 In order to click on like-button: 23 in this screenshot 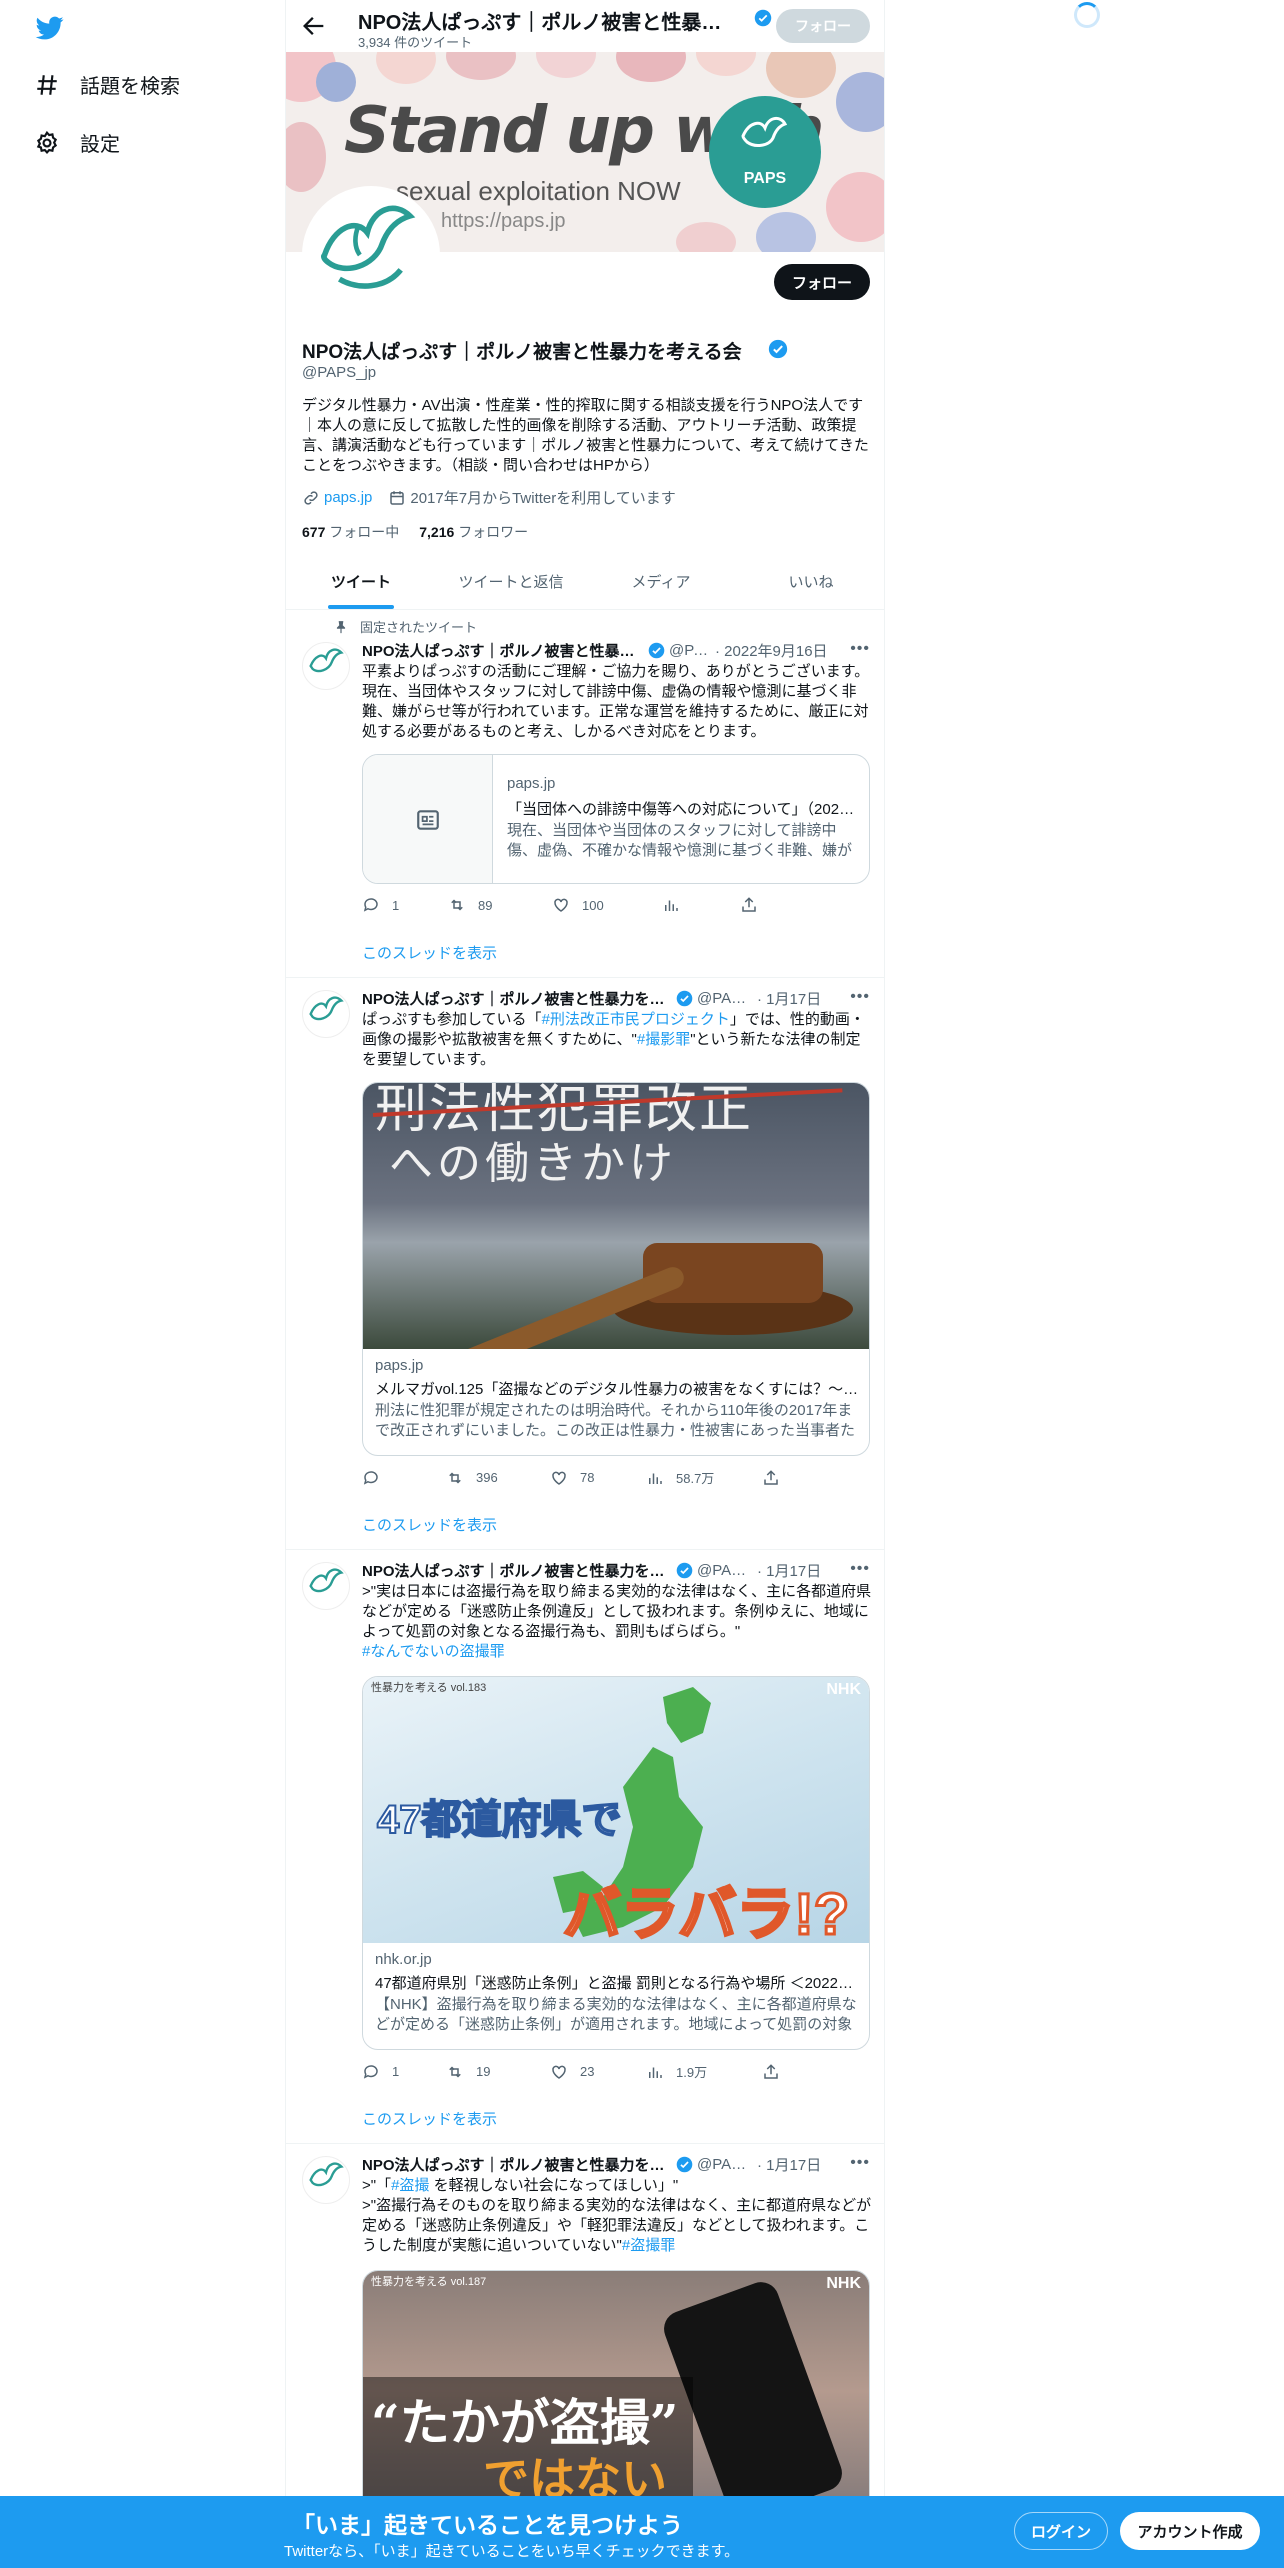, I will do `click(598, 2072)`.